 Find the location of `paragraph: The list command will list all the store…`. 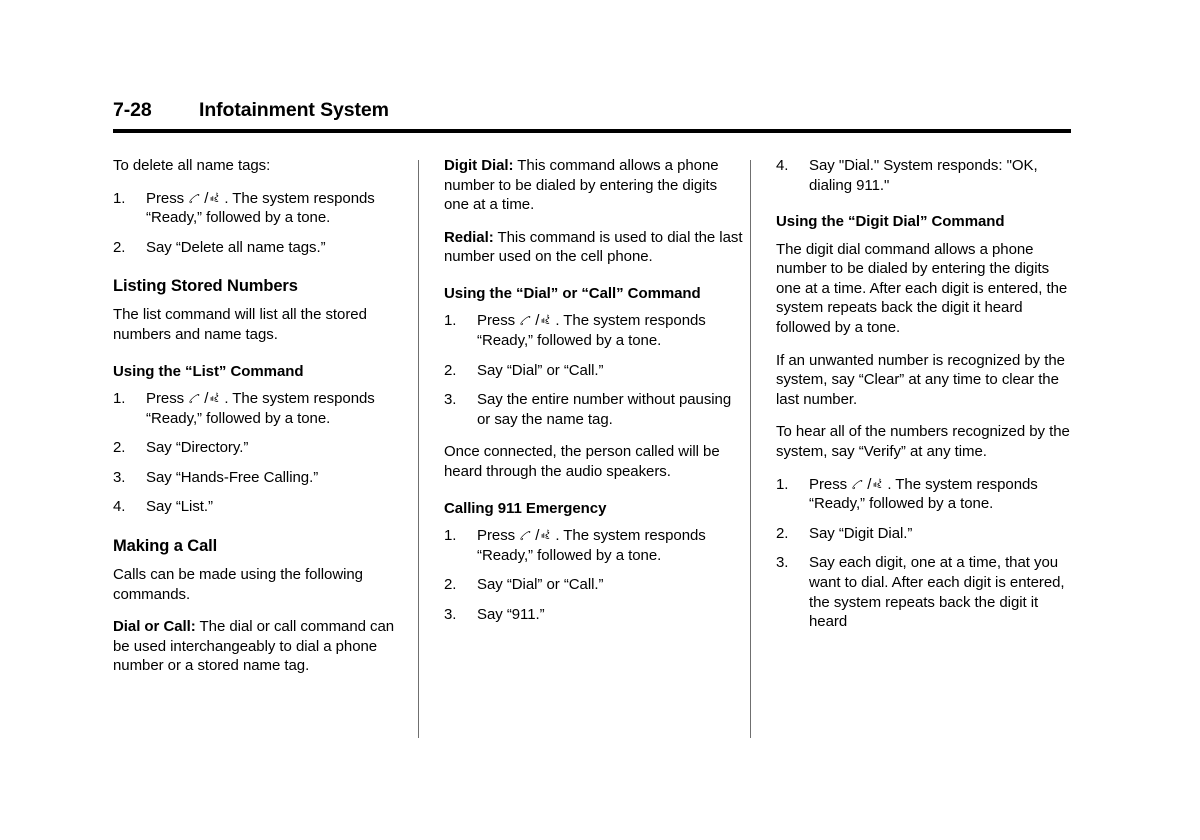

paragraph: The list command will list all the store… is located at coordinates (260, 324).